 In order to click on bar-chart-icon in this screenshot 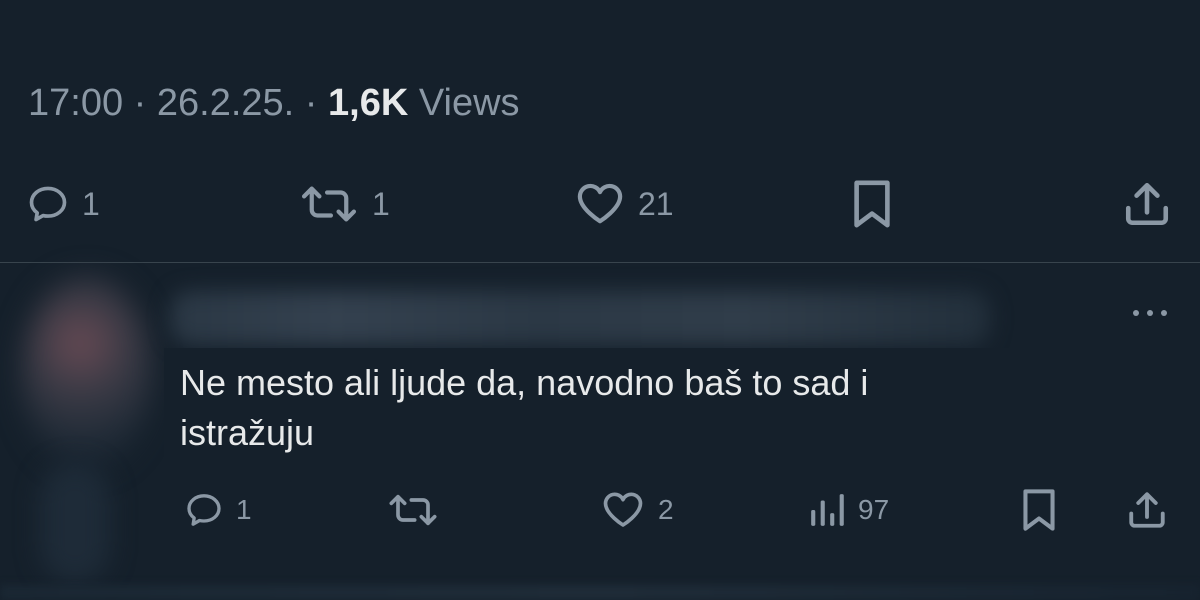, I will do `click(827, 510)`.